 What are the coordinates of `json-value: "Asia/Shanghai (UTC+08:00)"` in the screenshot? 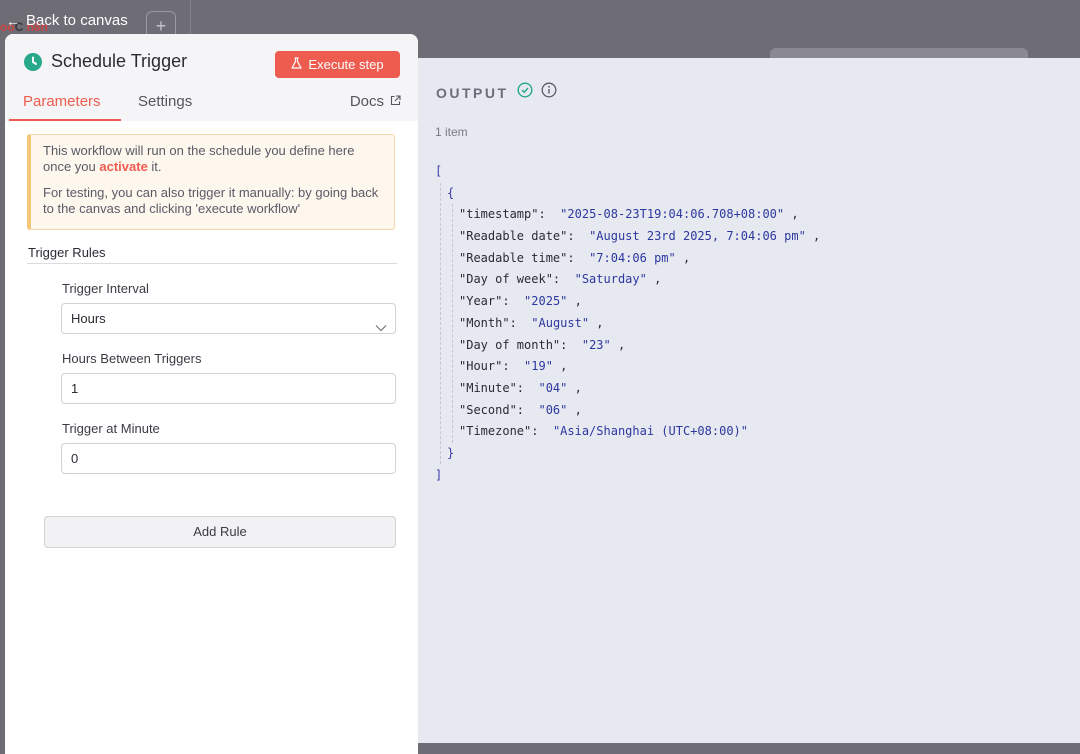 It's located at (650, 431).